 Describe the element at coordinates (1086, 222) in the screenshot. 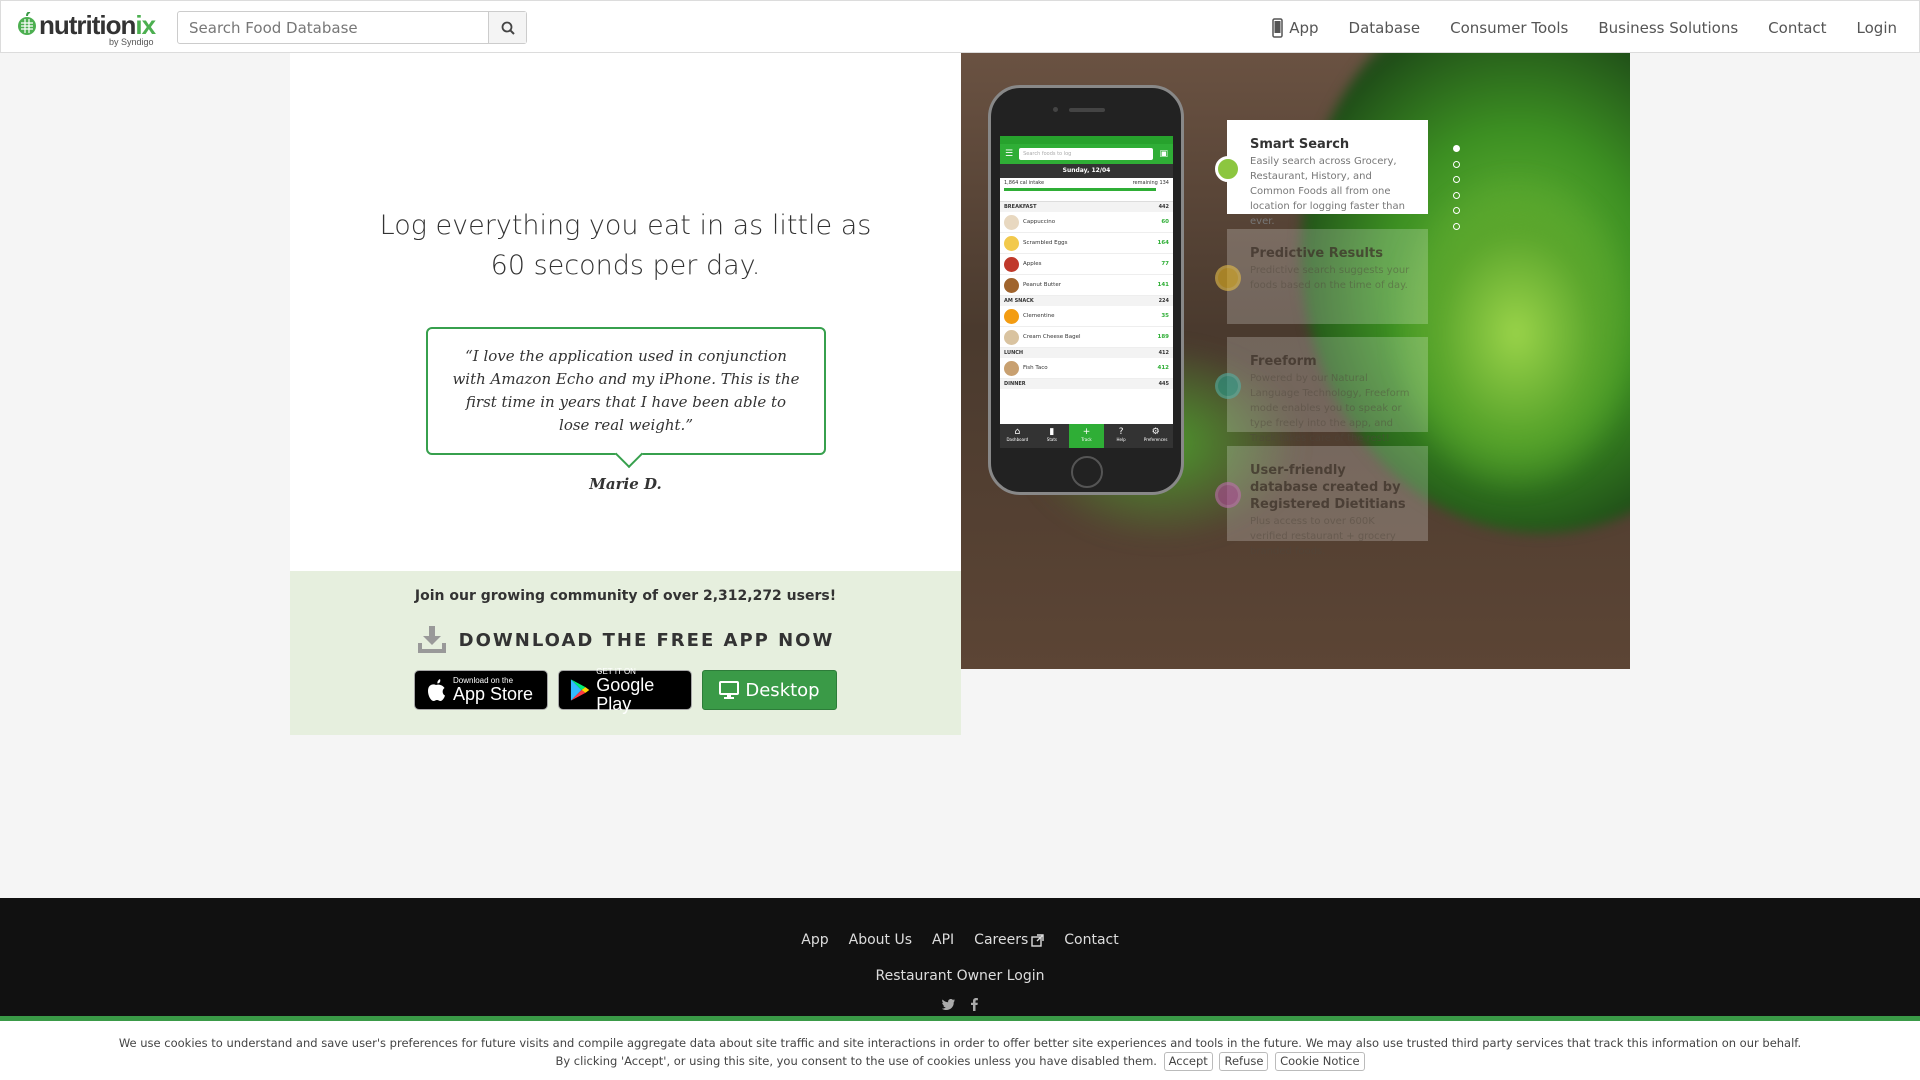

I see `phone-food-row: Cappuccino 60` at that location.